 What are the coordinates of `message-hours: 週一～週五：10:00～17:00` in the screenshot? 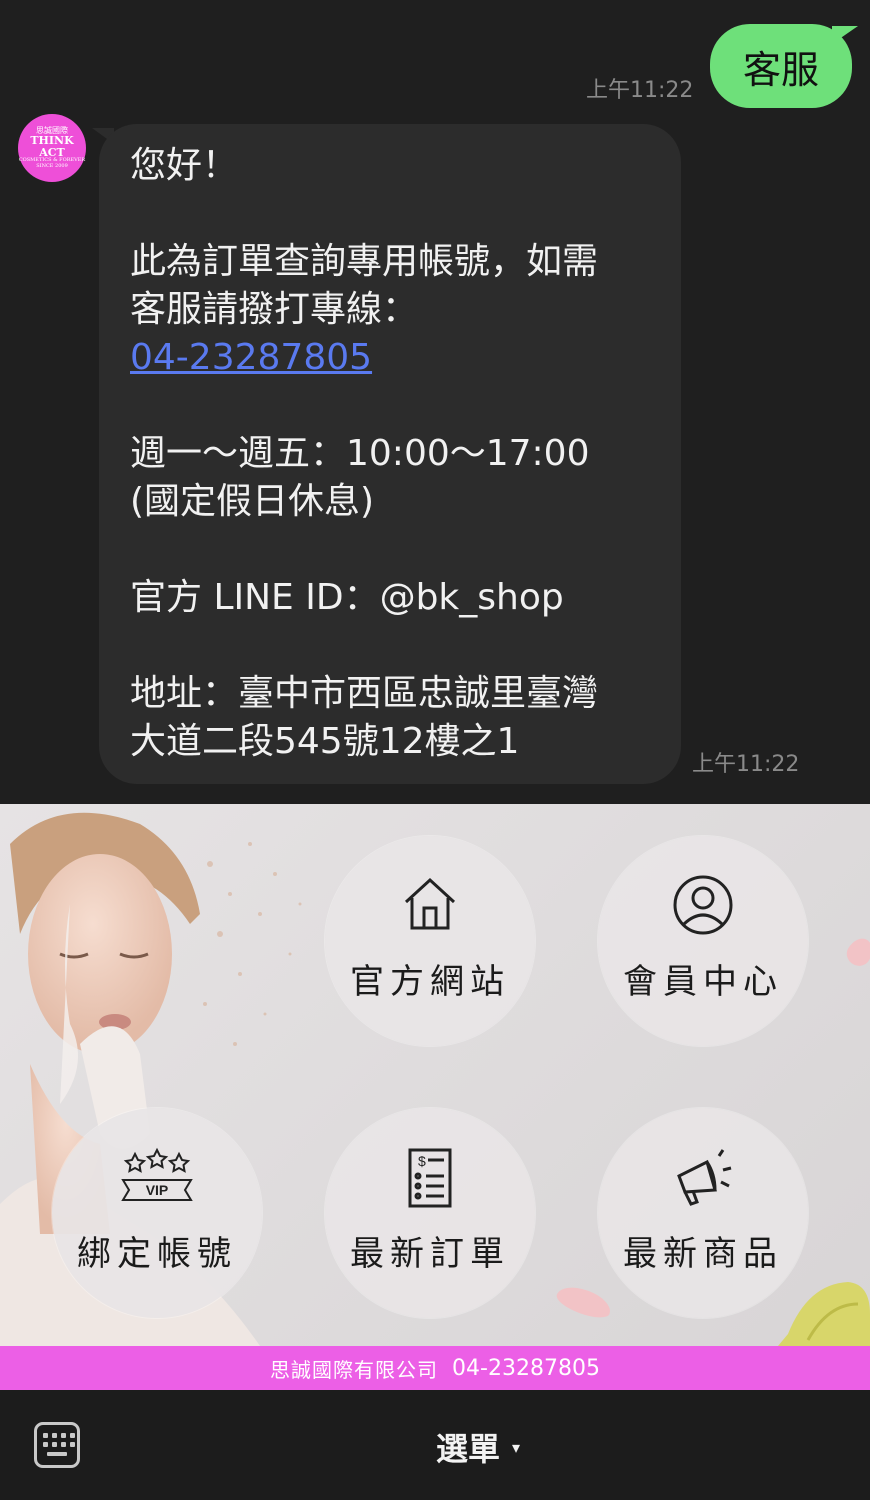 It's located at (360, 453).